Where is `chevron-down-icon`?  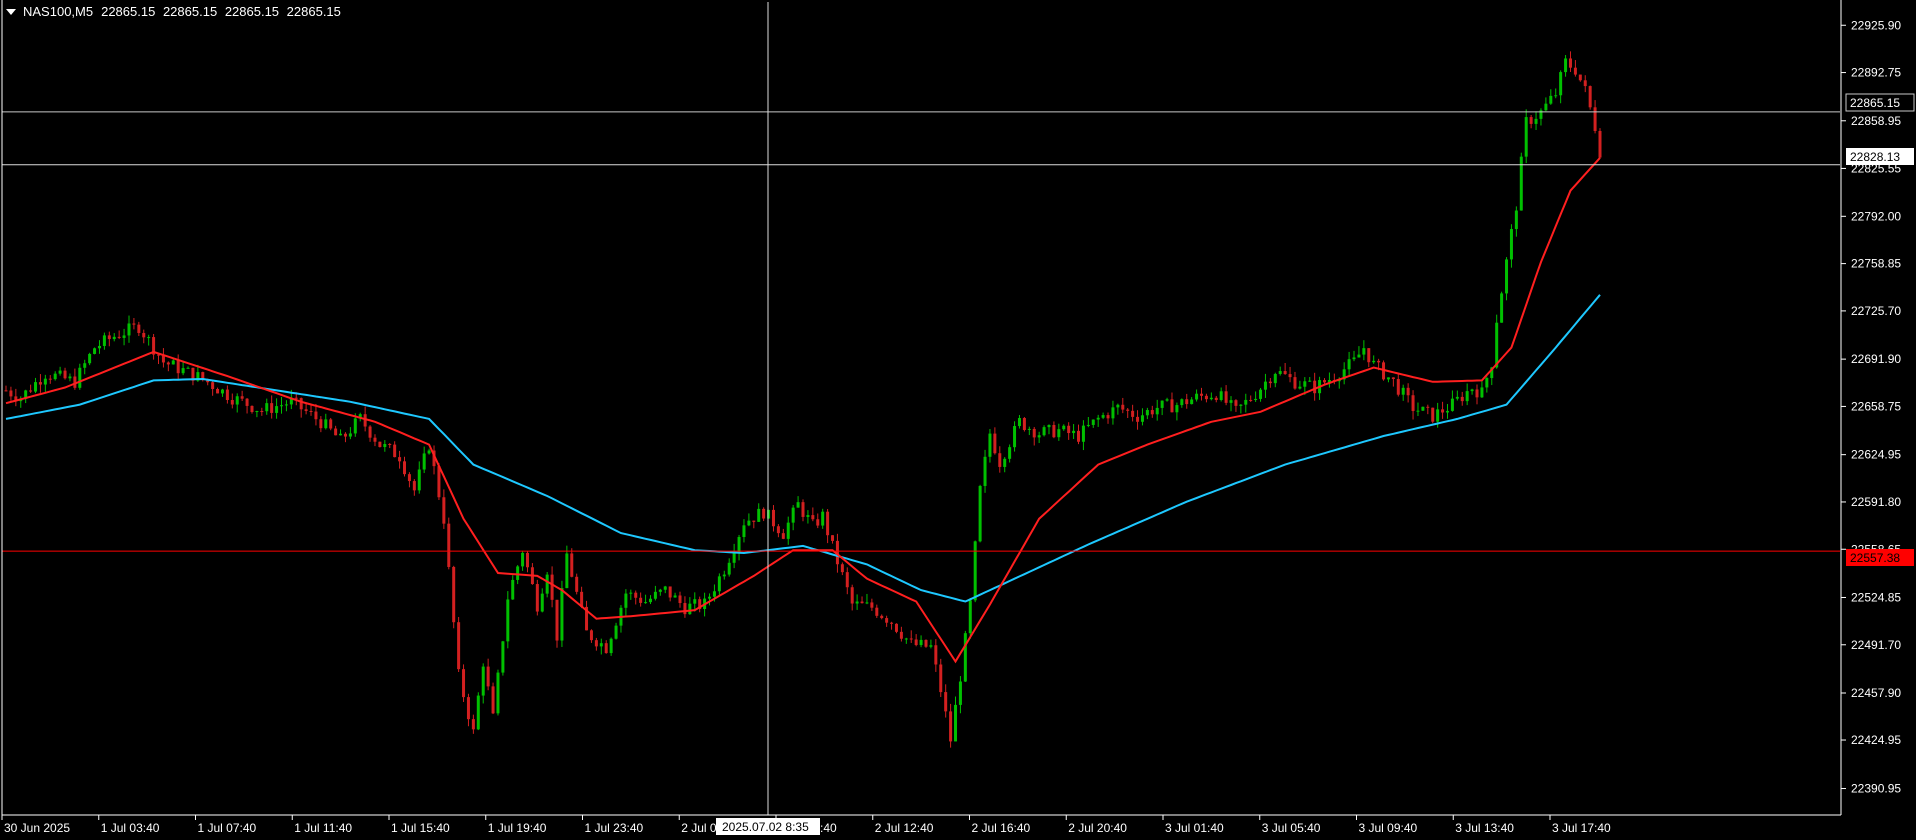
chevron-down-icon is located at coordinates (11, 11).